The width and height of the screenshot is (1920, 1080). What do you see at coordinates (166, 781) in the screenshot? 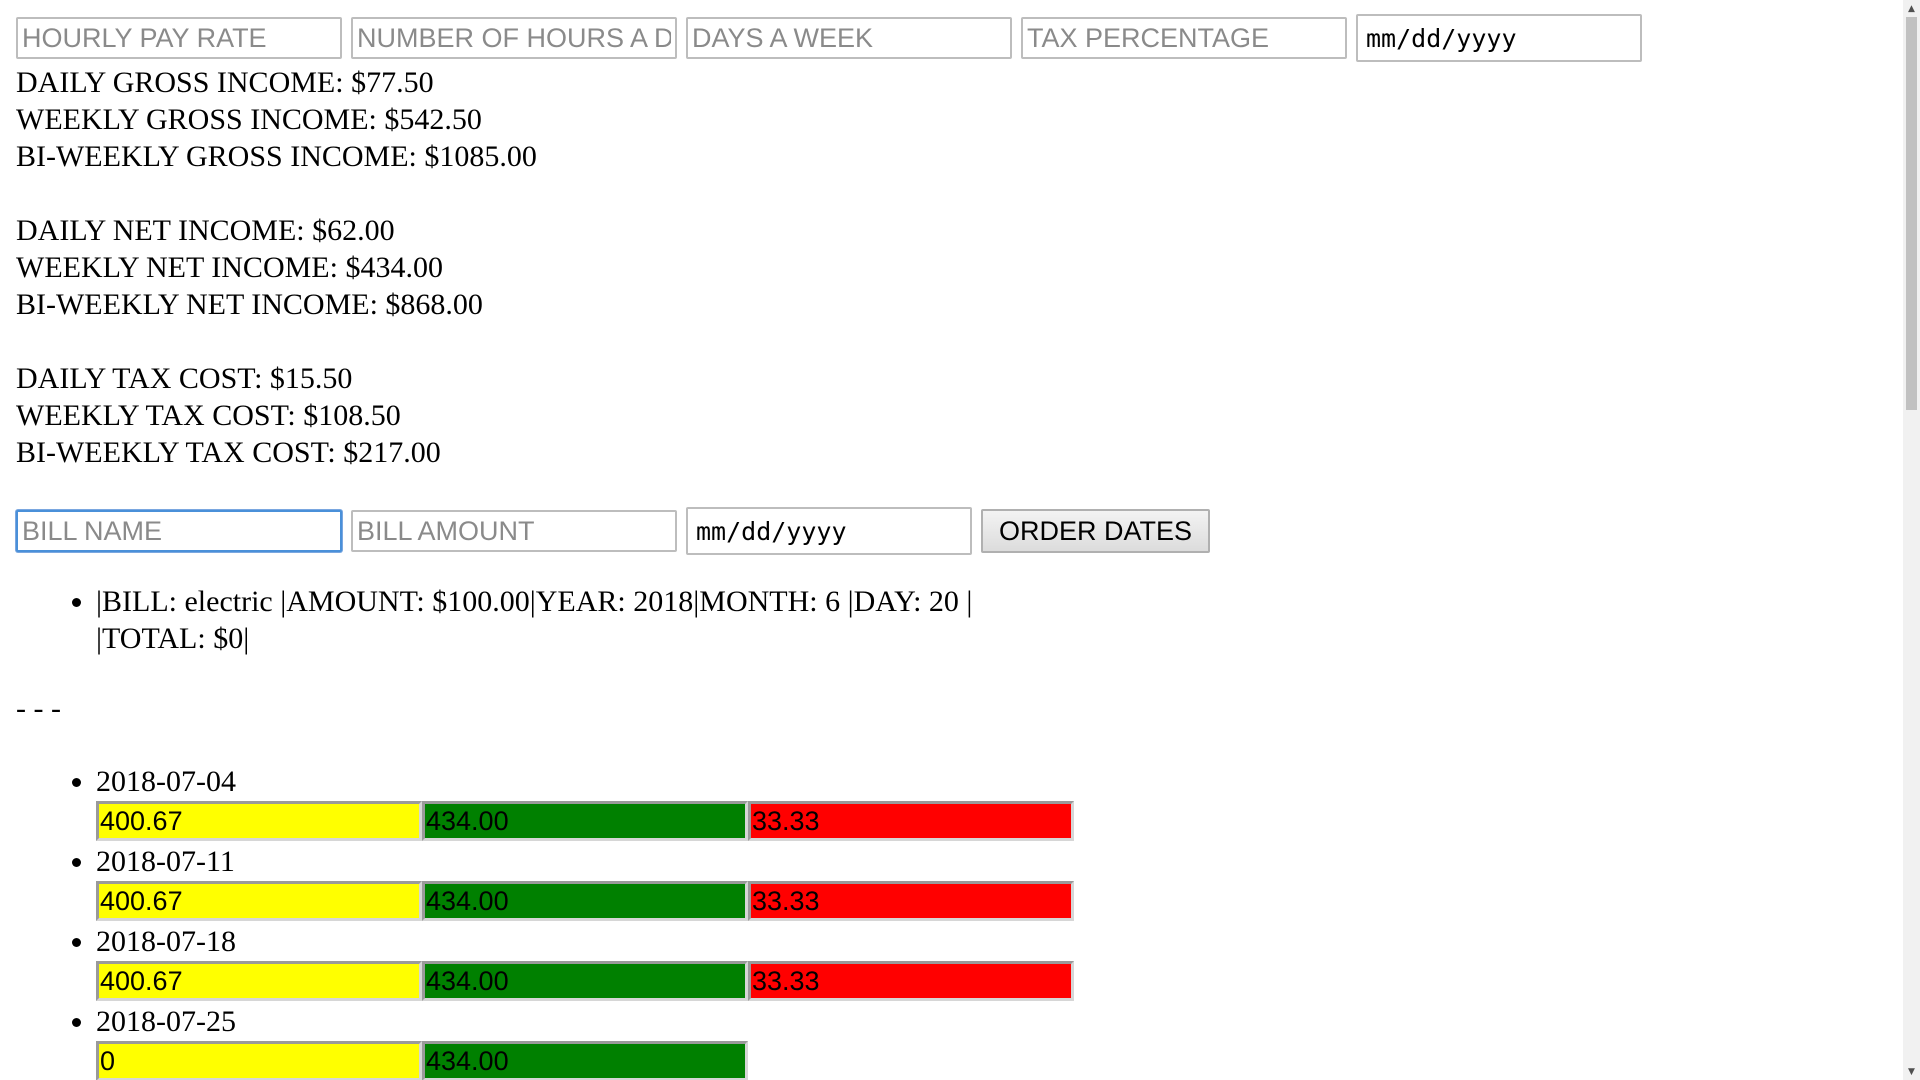
I see `pay-date-label: 2018-07-04` at bounding box center [166, 781].